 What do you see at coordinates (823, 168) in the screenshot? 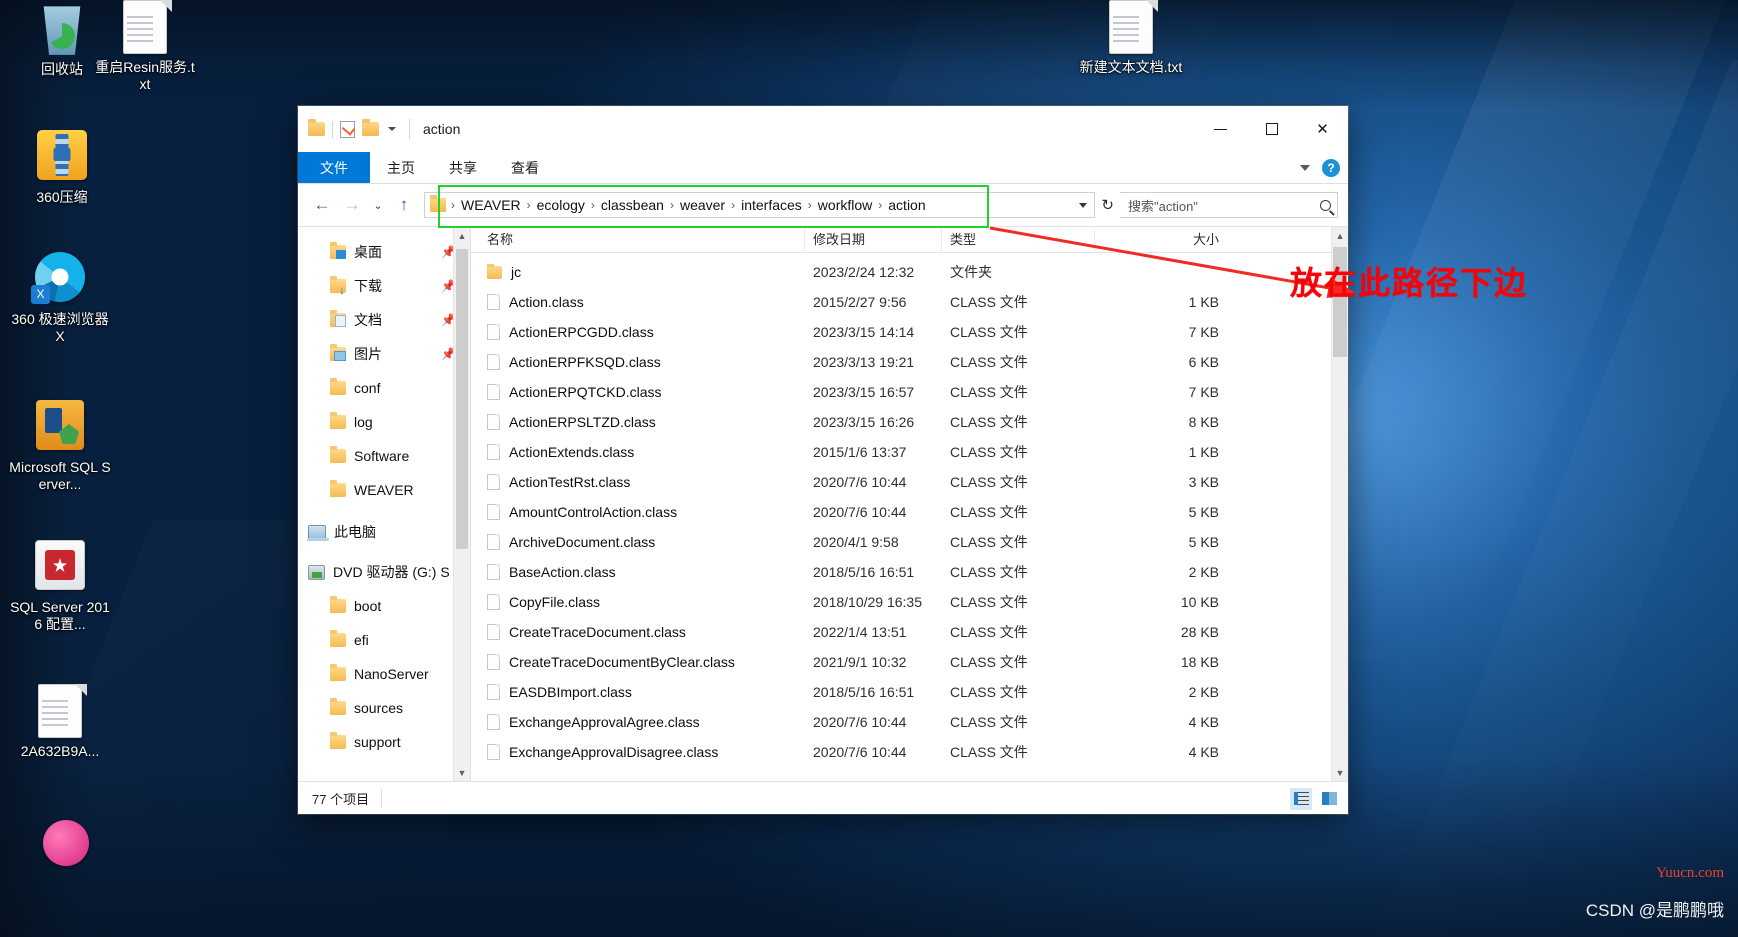
I see `ribbon-tab-bar: 文件 主页 共享 查看 ?` at bounding box center [823, 168].